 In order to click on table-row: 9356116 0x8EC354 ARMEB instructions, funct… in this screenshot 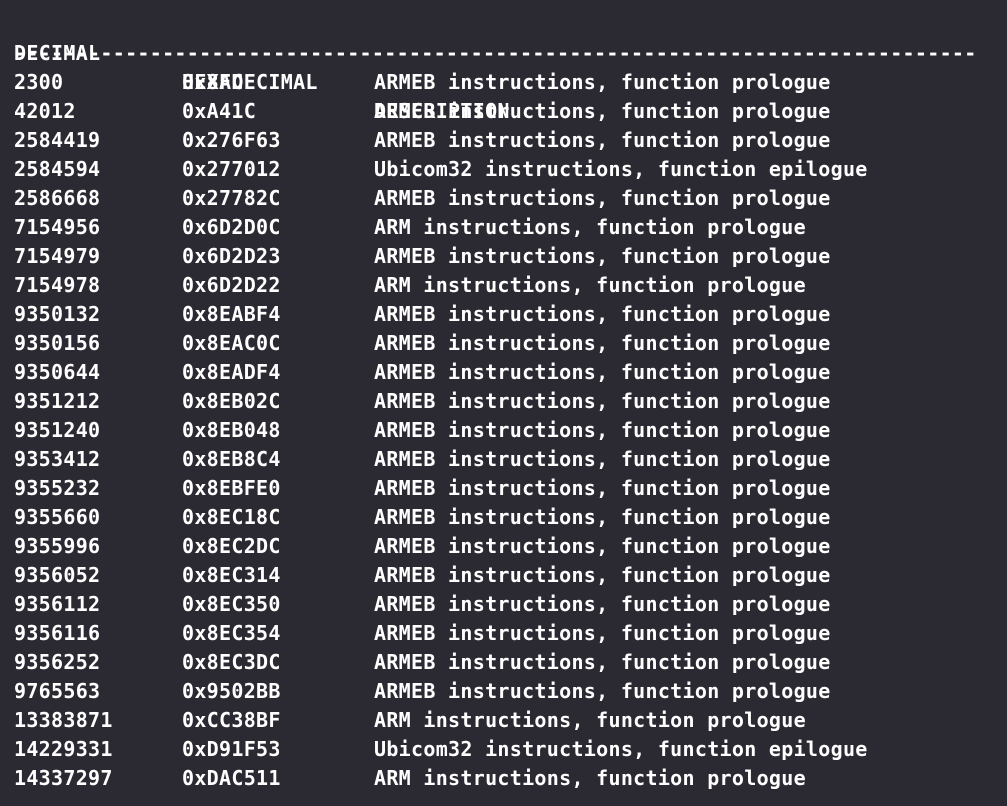, I will do `click(496, 633)`.